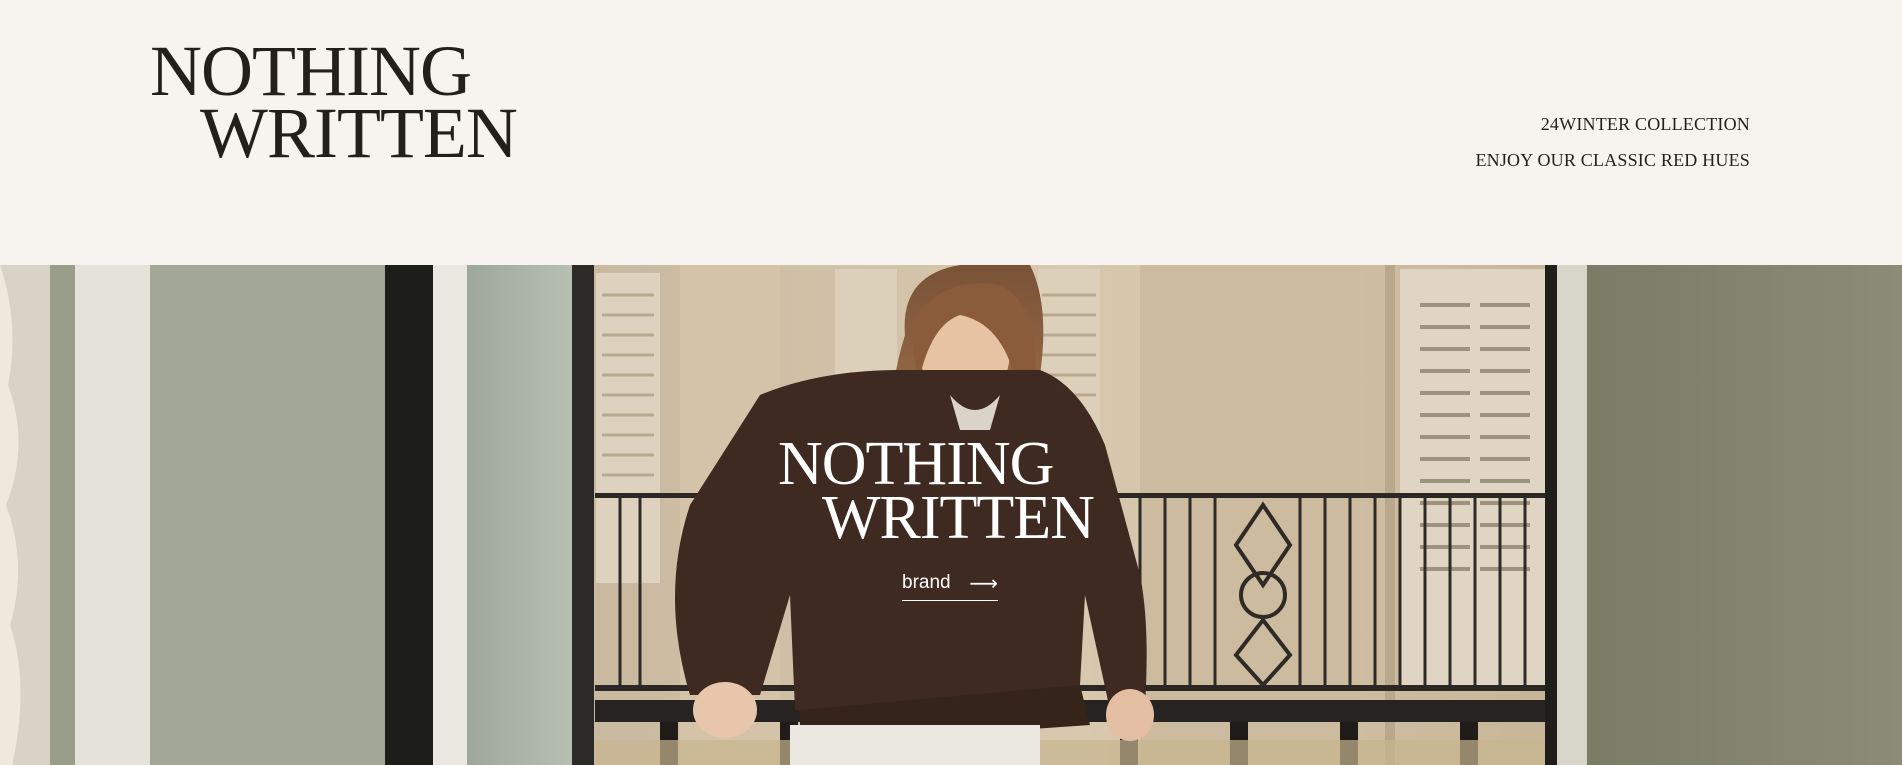  Describe the element at coordinates (926, 582) in the screenshot. I see `brand-link-label: brand` at that location.